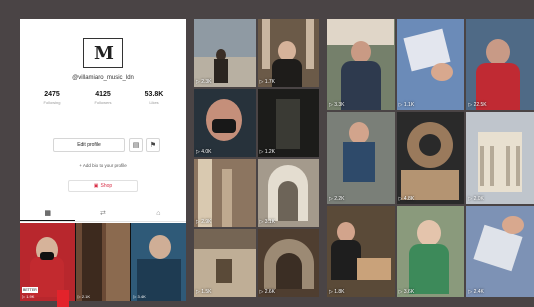  What do you see at coordinates (361, 251) in the screenshot?
I see `video-tile: ▷ 1.8K` at bounding box center [361, 251].